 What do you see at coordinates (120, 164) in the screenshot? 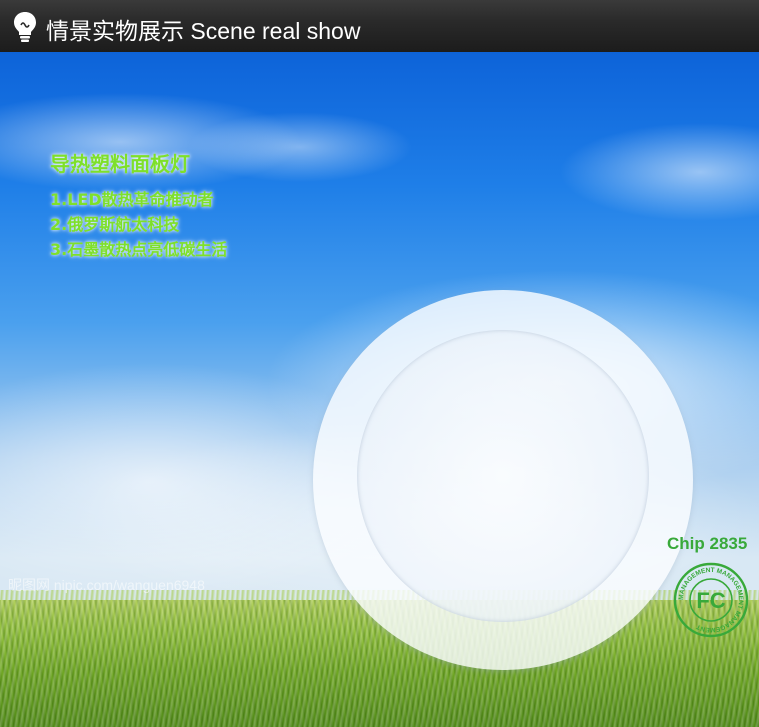
I see `product-name: 导热塑料面板灯` at bounding box center [120, 164].